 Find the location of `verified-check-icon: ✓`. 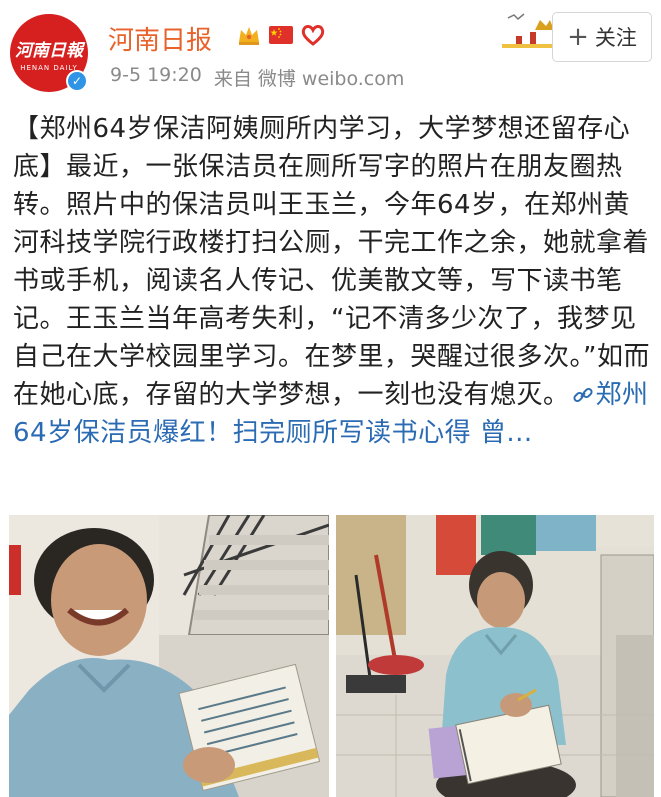

verified-check-icon: ✓ is located at coordinates (77, 81).